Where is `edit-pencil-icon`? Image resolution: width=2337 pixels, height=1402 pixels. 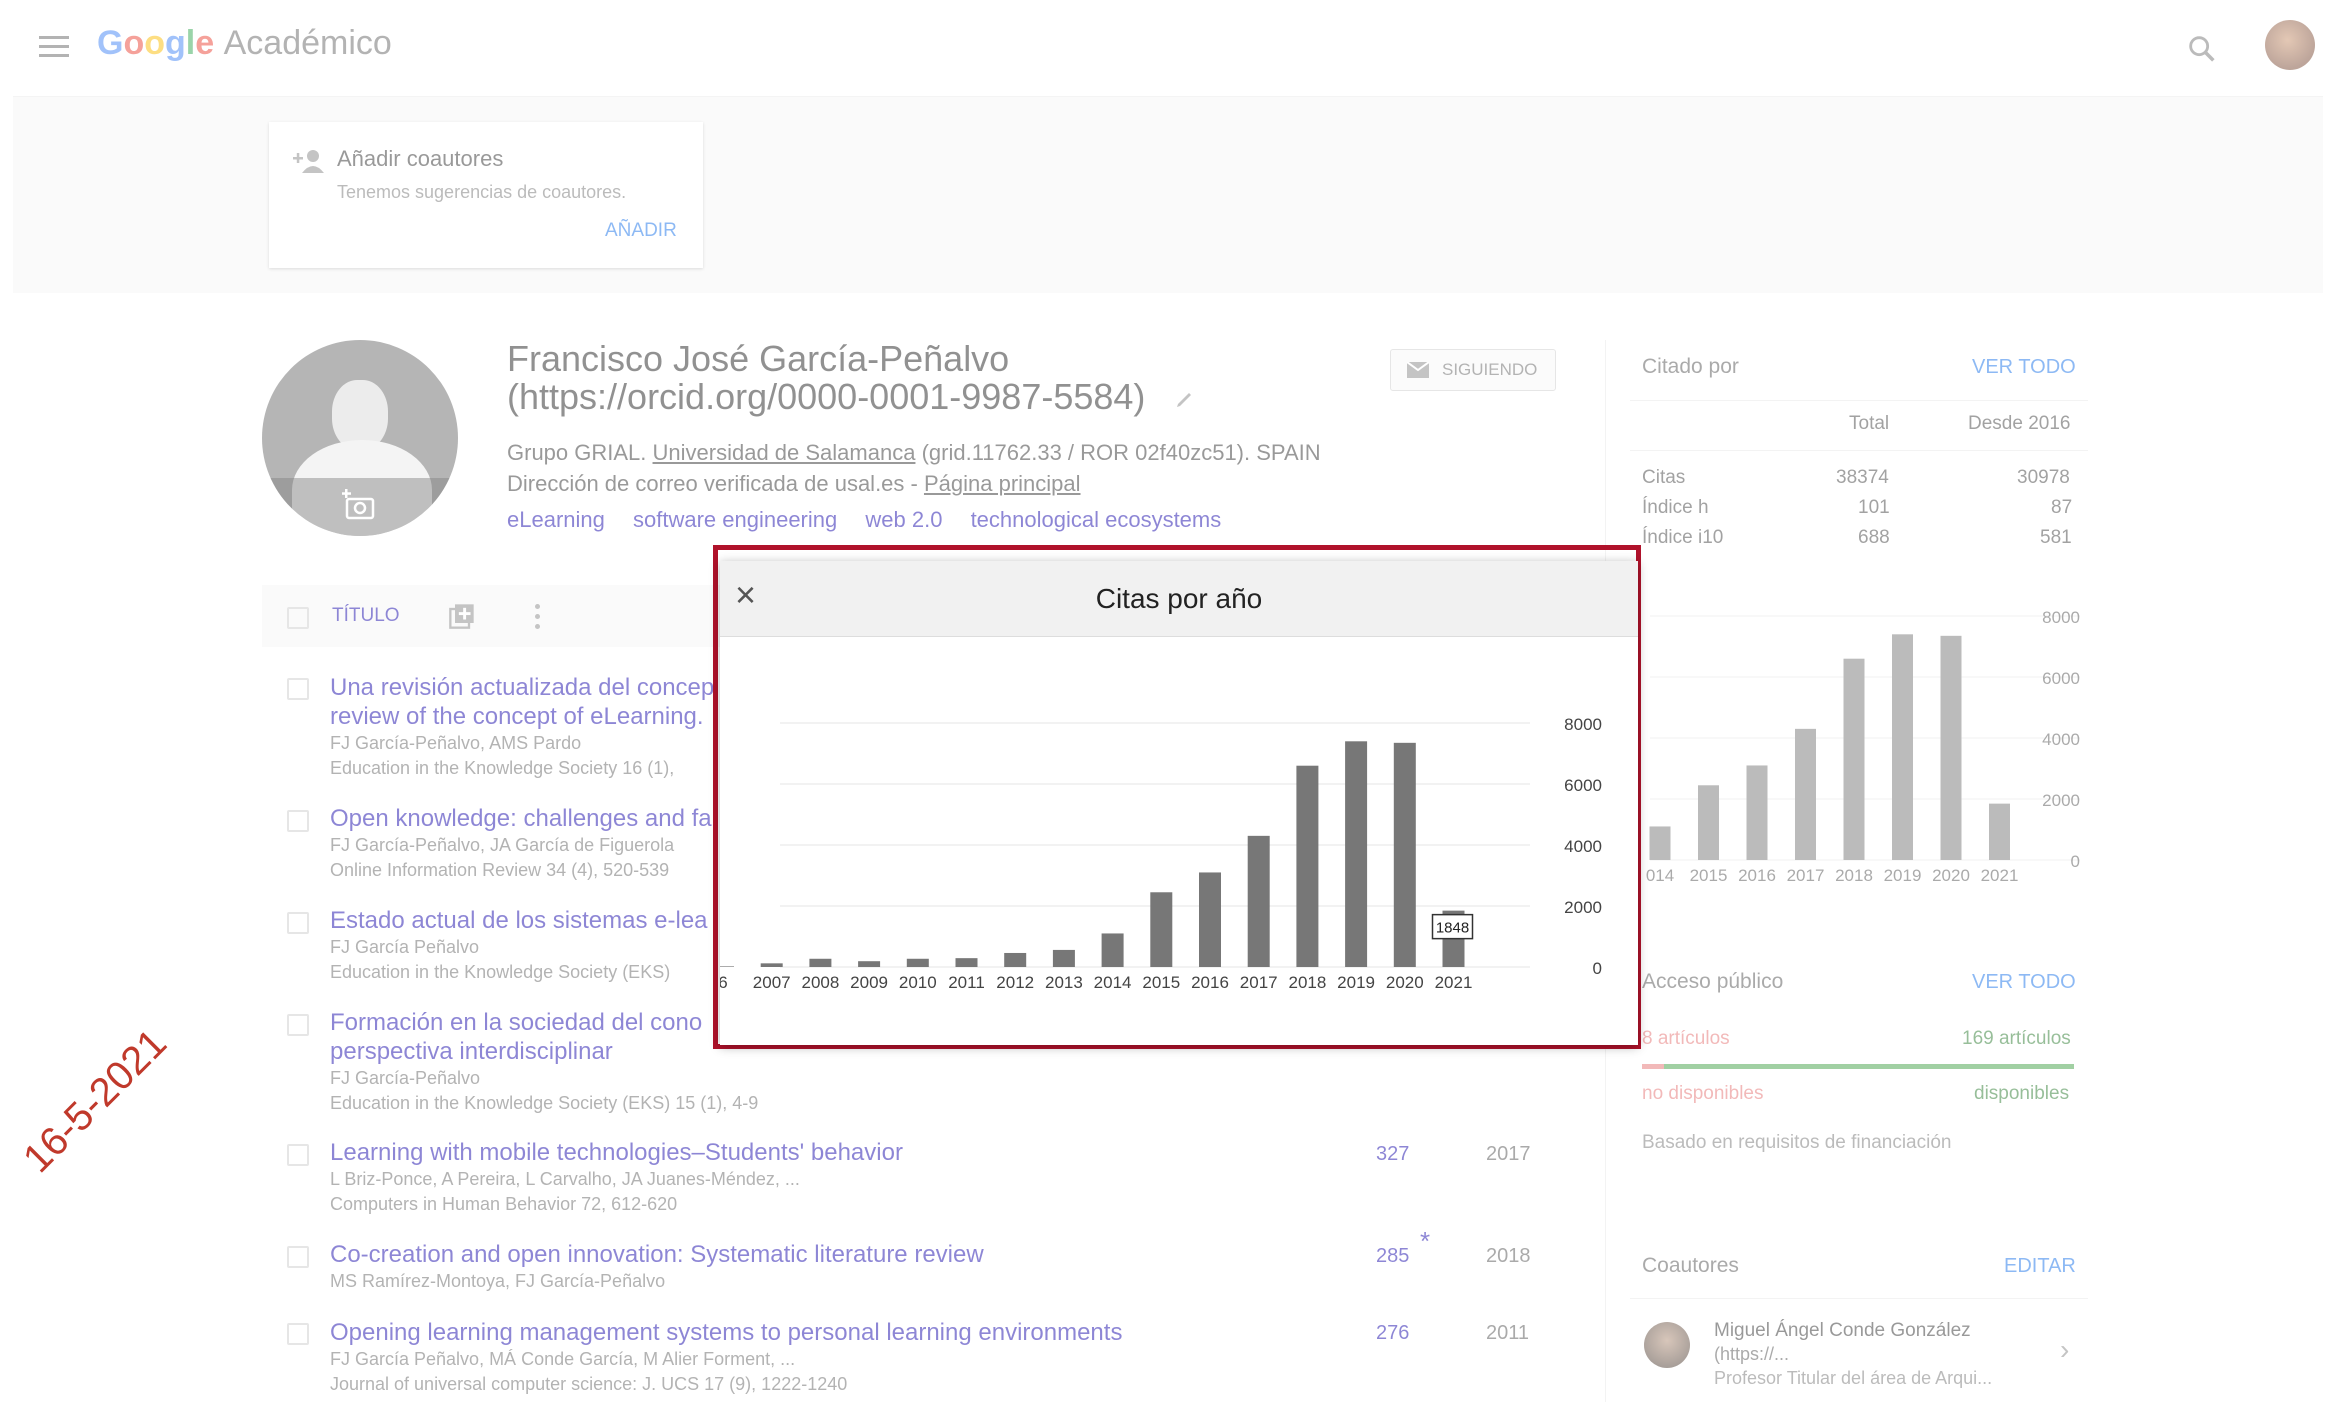
edit-pencil-icon is located at coordinates (1185, 399).